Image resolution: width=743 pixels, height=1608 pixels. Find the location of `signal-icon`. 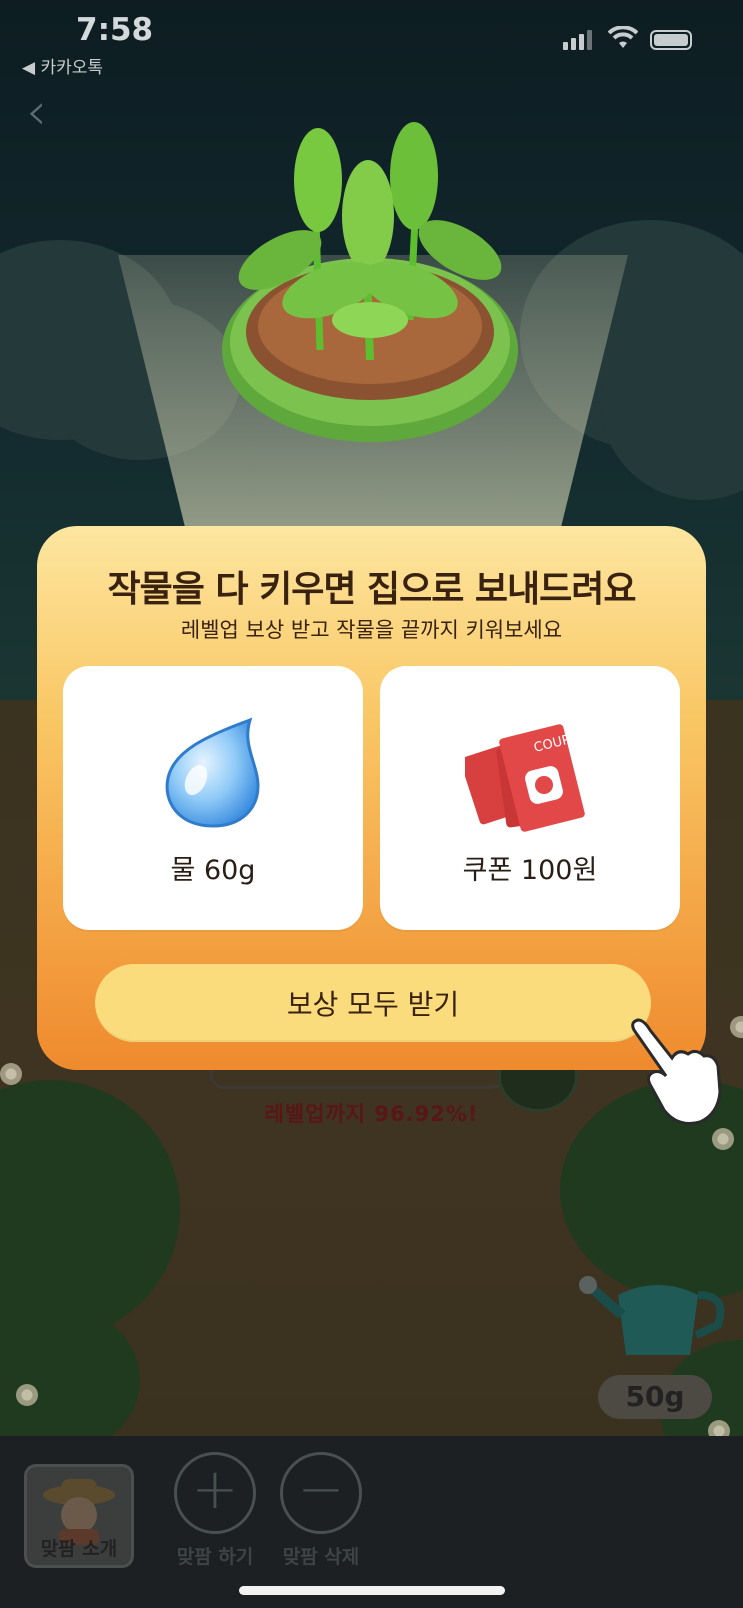

signal-icon is located at coordinates (577, 40).